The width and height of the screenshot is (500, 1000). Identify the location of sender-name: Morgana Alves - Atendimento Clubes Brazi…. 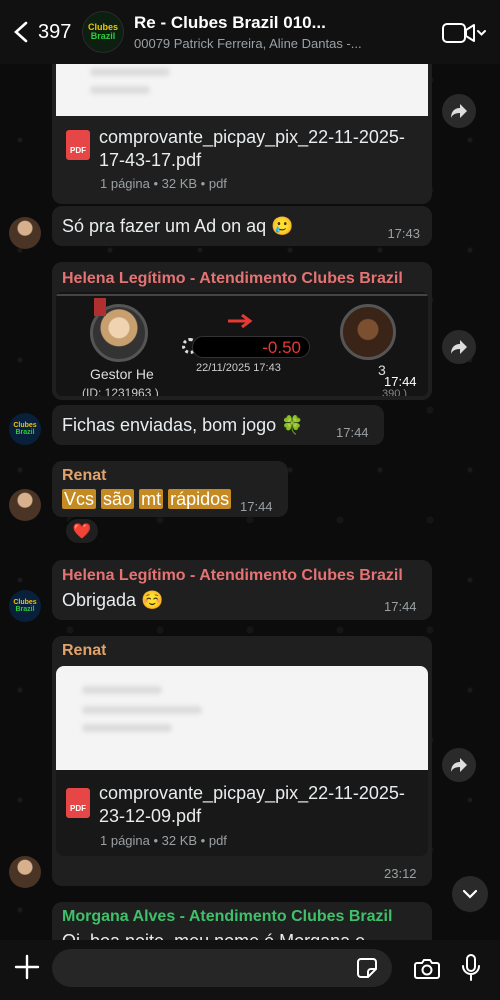
(227, 916).